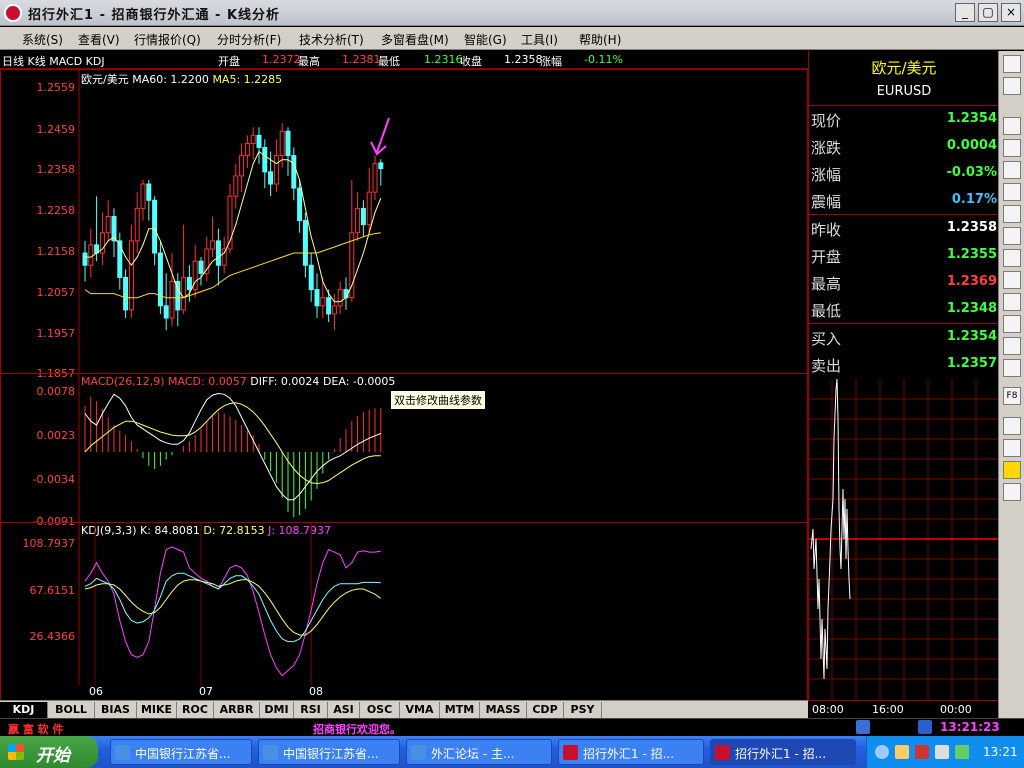 This screenshot has height=768, width=1024. Describe the element at coordinates (1011, 12) in the screenshot. I see `close-button: ×` at that location.